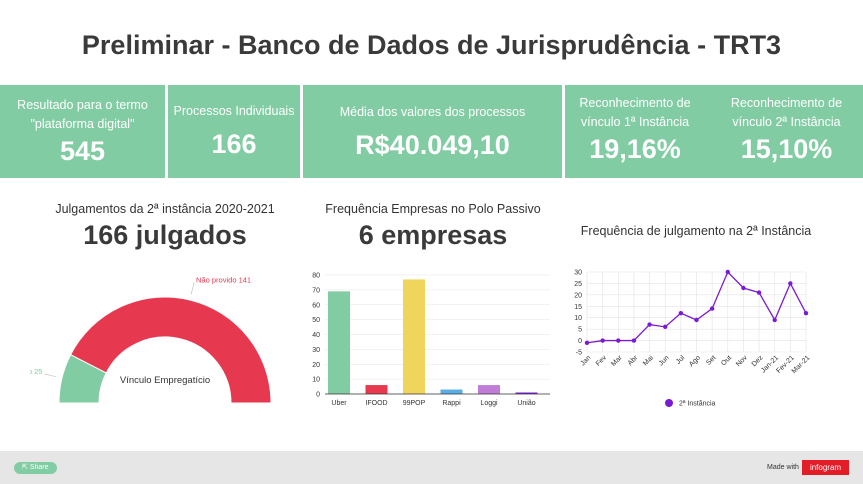 The width and height of the screenshot is (863, 484). I want to click on kpi-label: "plataforma digital", so click(82, 124).